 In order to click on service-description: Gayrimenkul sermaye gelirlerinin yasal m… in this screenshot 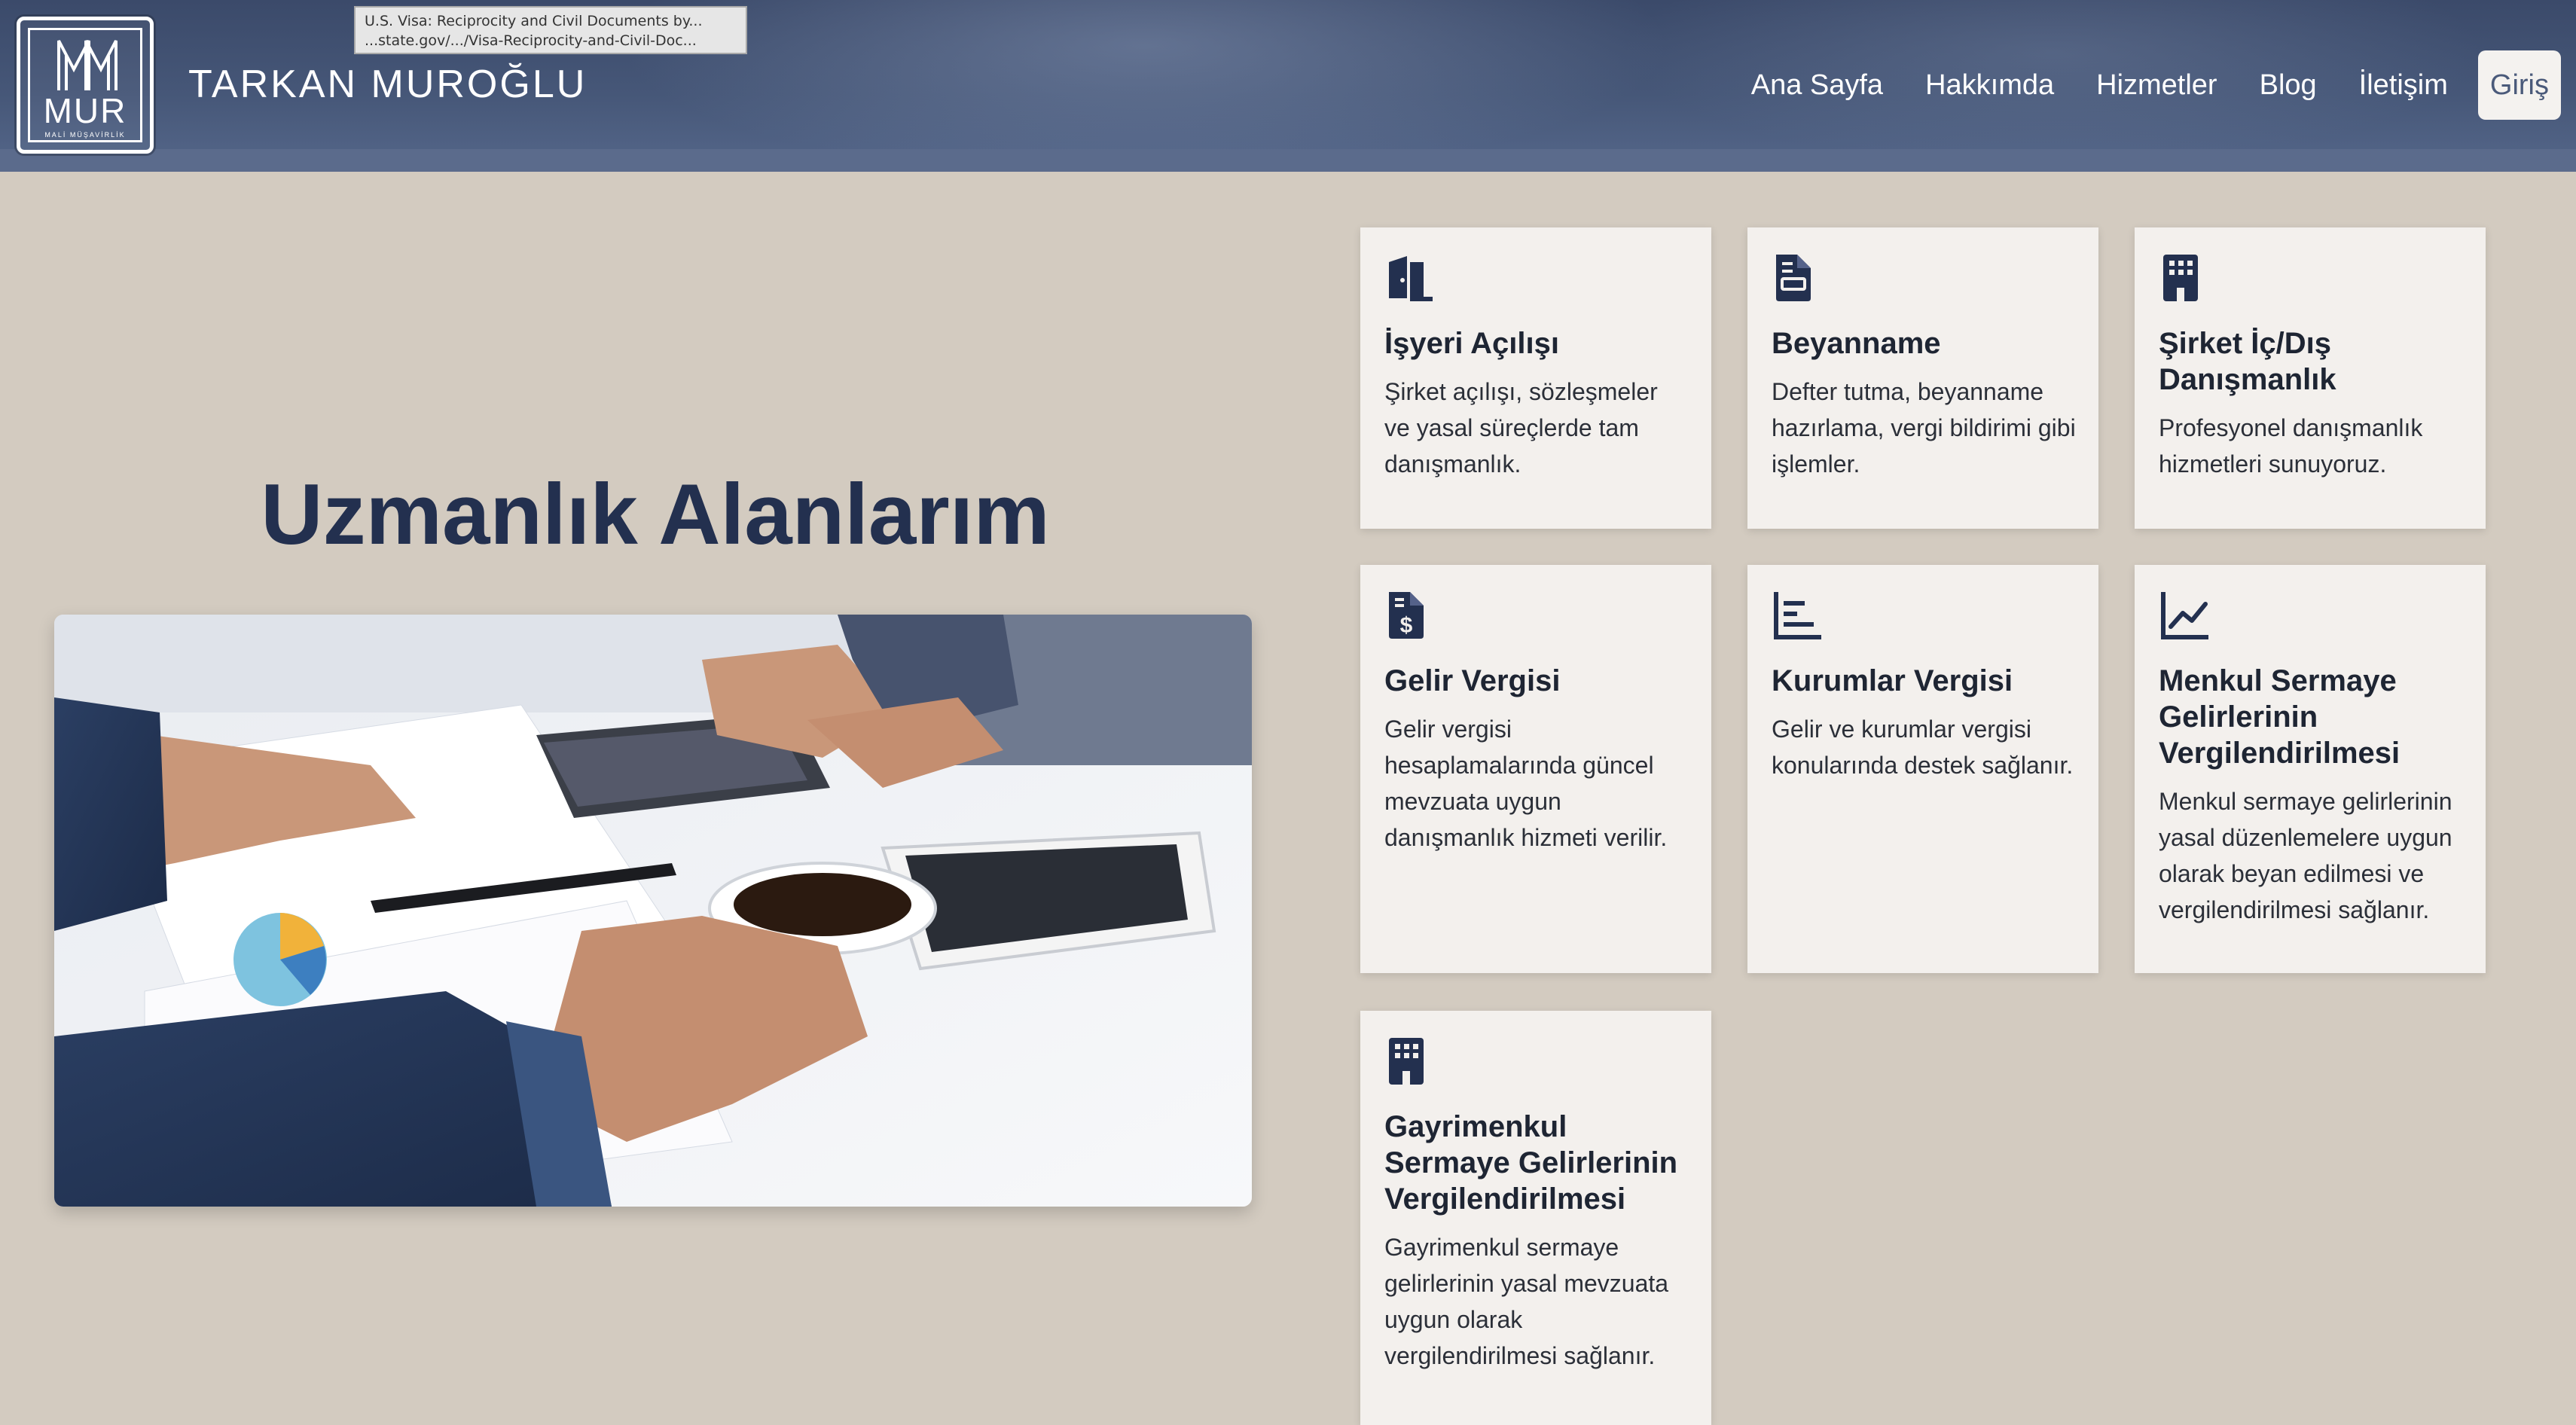, I will do `click(1527, 1301)`.